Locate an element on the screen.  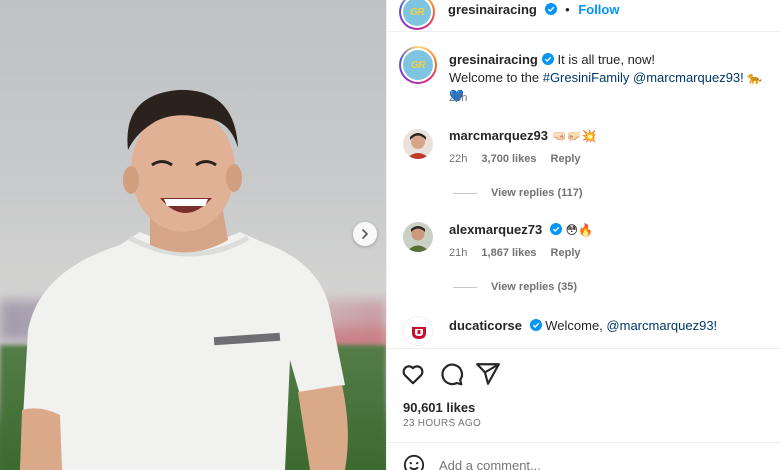
share-icon is located at coordinates (488, 374).